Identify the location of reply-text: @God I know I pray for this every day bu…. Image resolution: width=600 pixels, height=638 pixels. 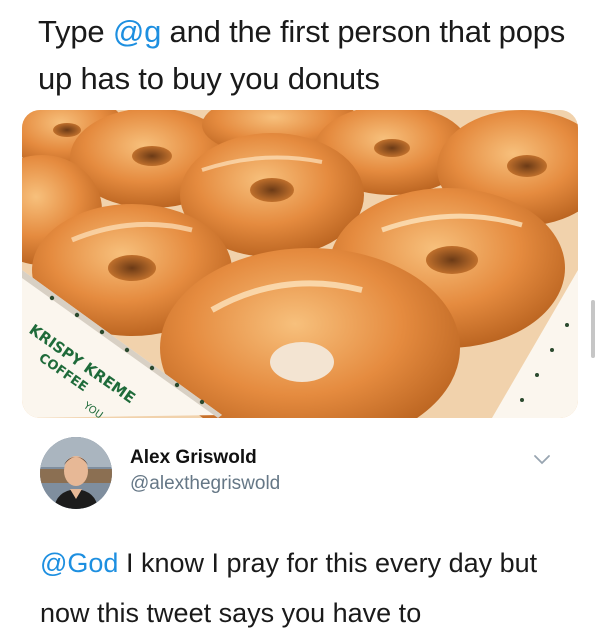
(310, 588).